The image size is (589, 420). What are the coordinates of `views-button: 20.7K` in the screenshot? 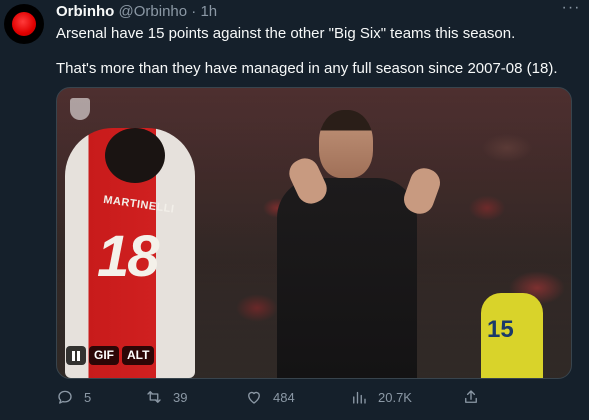 It's located at (381, 397).